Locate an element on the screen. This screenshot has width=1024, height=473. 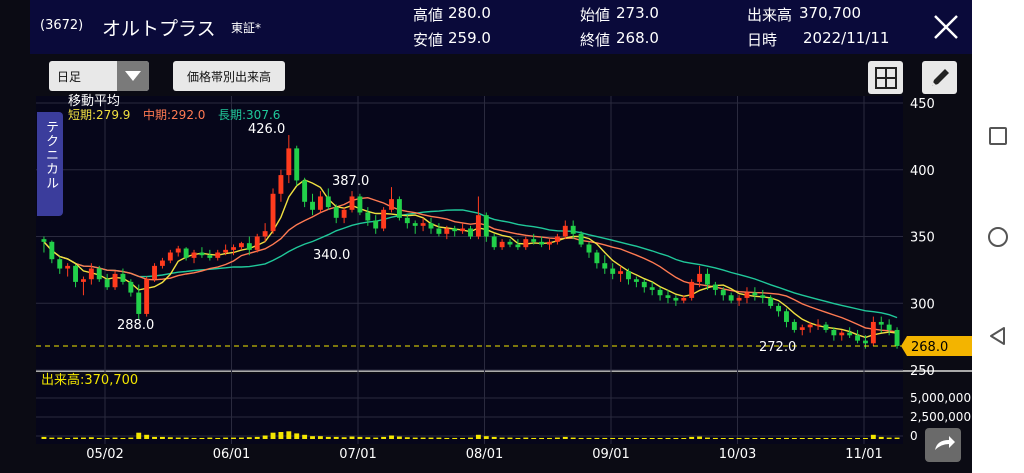
technical-tab: テクニカル is located at coordinates (50, 164).